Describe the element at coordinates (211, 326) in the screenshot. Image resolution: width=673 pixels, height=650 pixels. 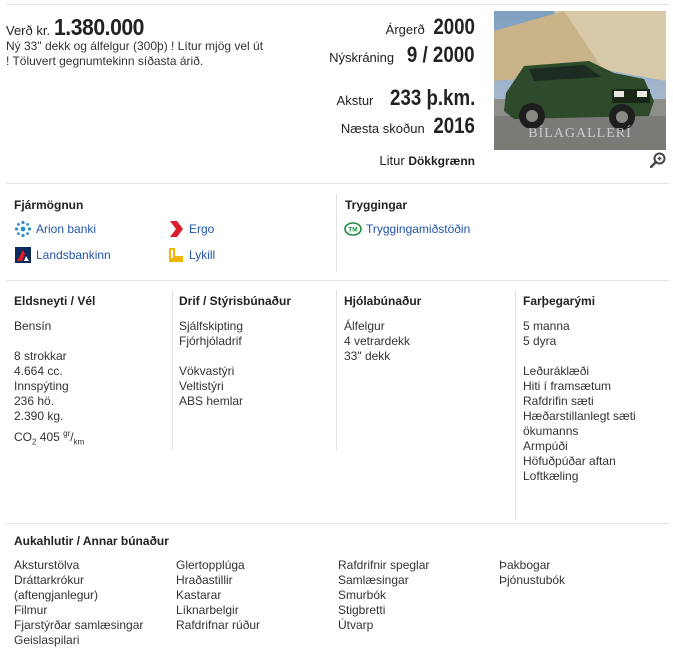
I see `drive-line: Sjálfskipting` at that location.